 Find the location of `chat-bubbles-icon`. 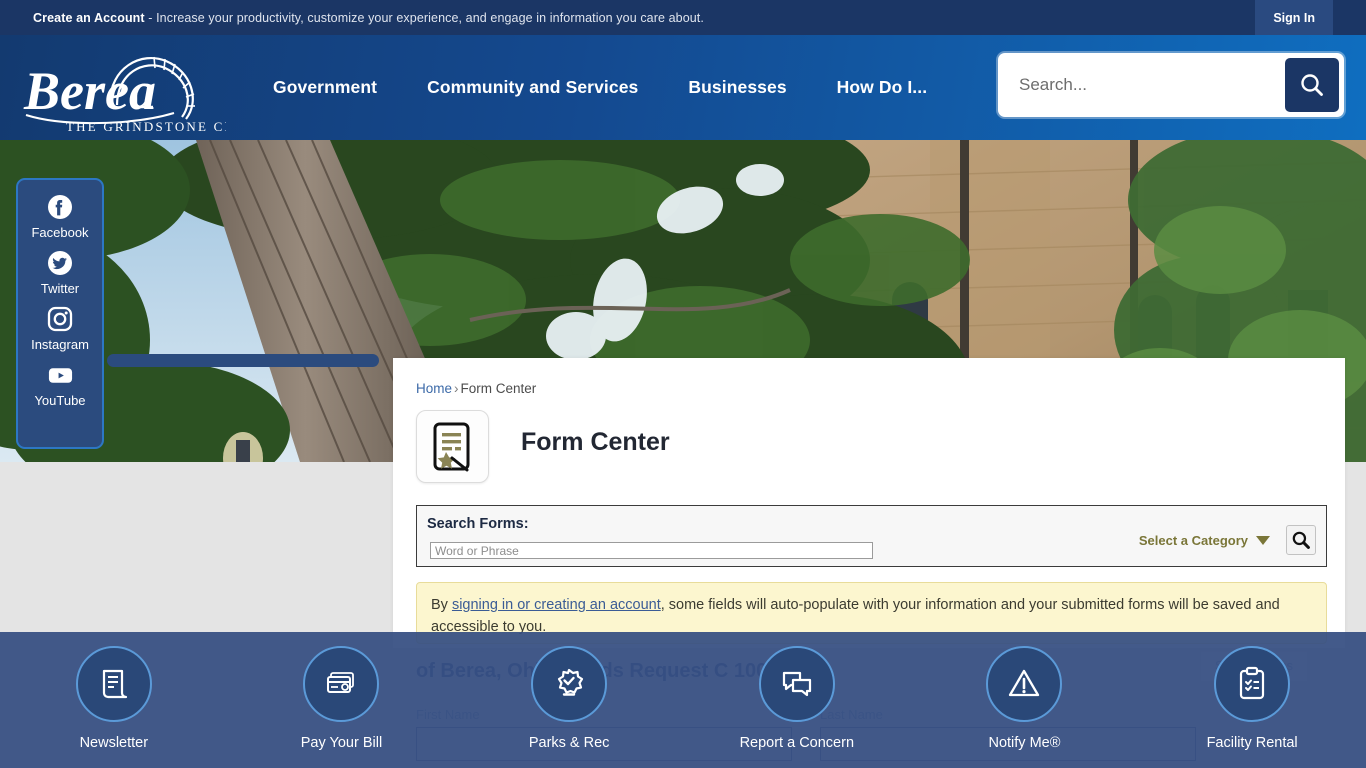

chat-bubbles-icon is located at coordinates (796, 684).